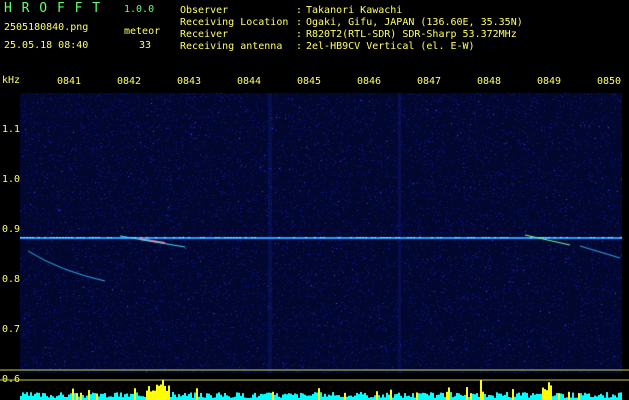 This screenshot has height=400, width=629. What do you see at coordinates (321, 389) in the screenshot?
I see `activity-bars` at bounding box center [321, 389].